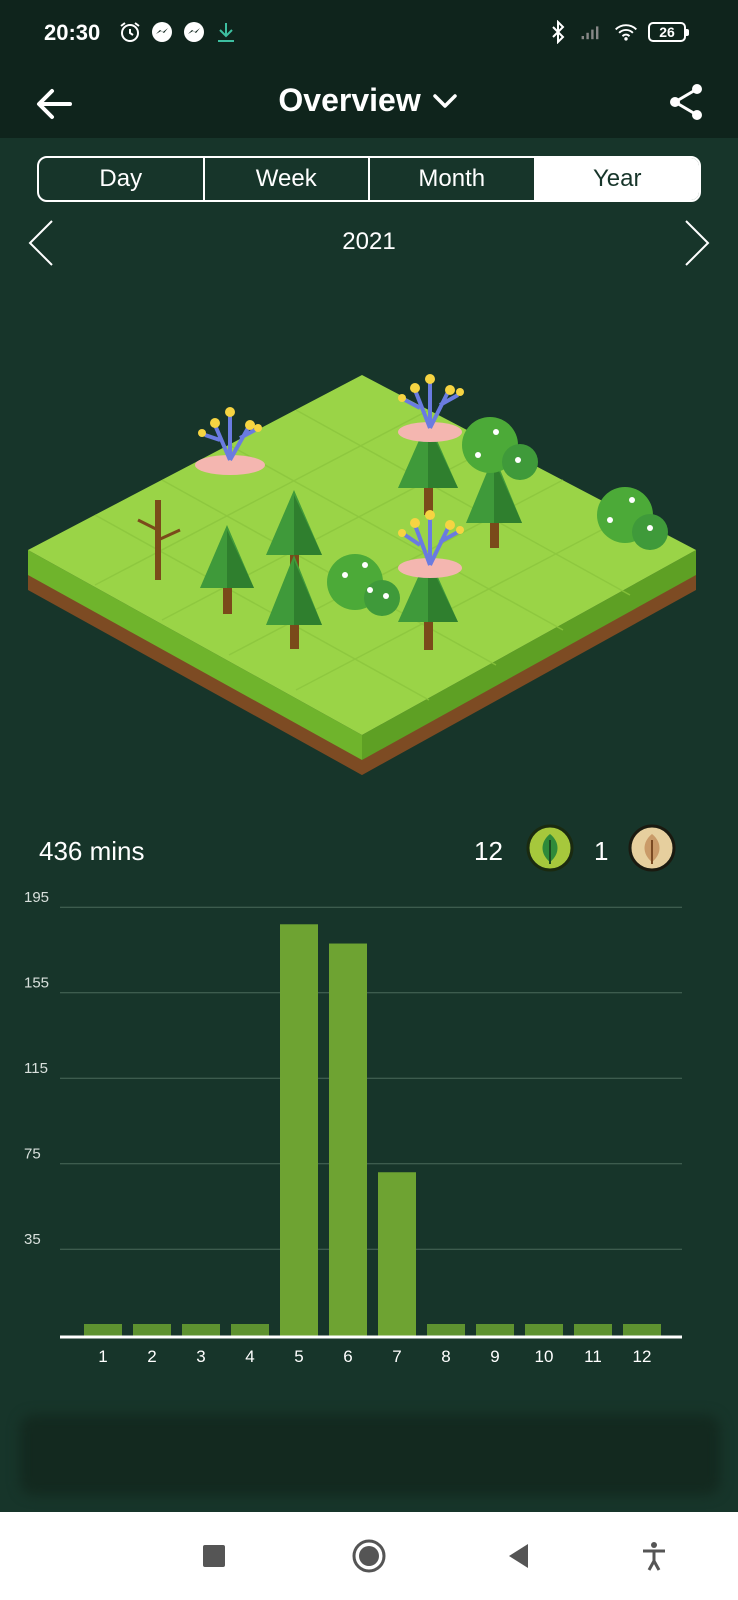  I want to click on y-tick-label: 195, so click(36, 898).